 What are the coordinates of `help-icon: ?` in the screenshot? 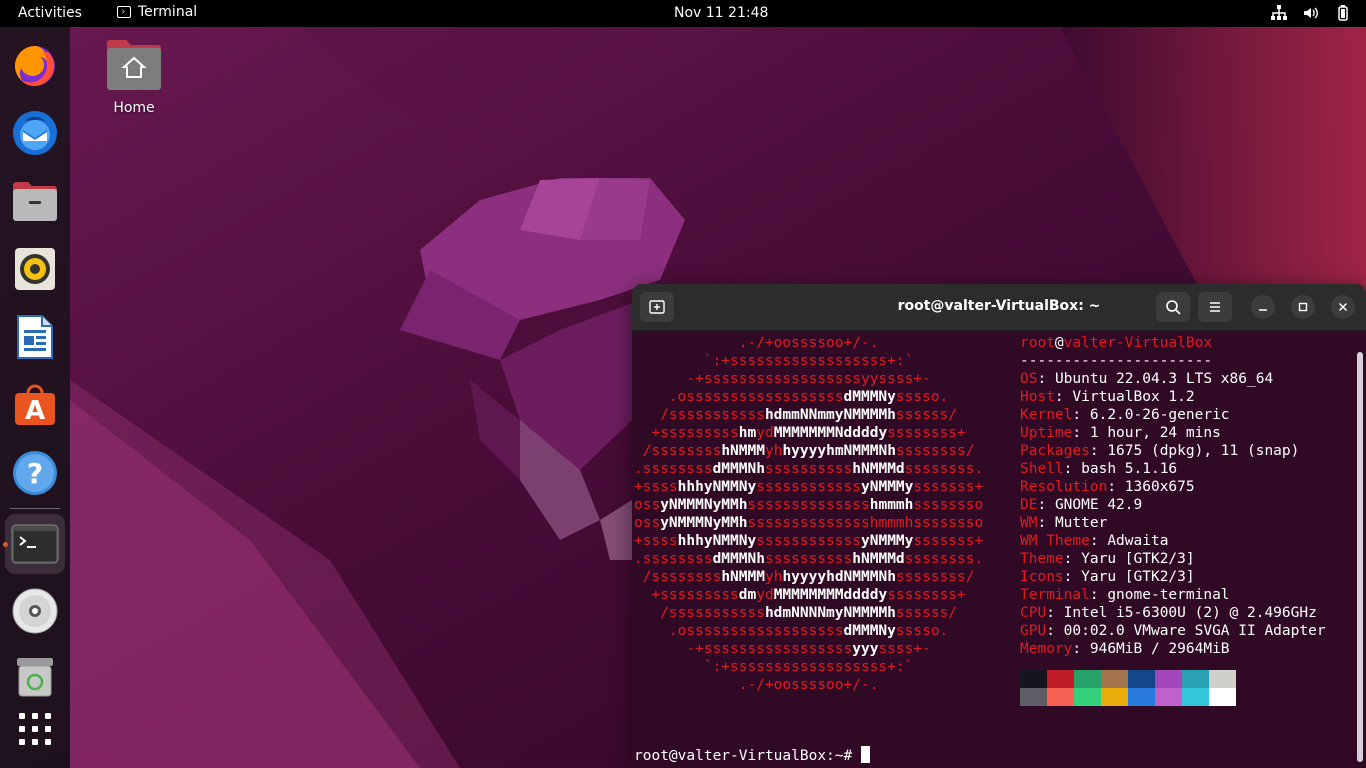 It's located at (35, 473).